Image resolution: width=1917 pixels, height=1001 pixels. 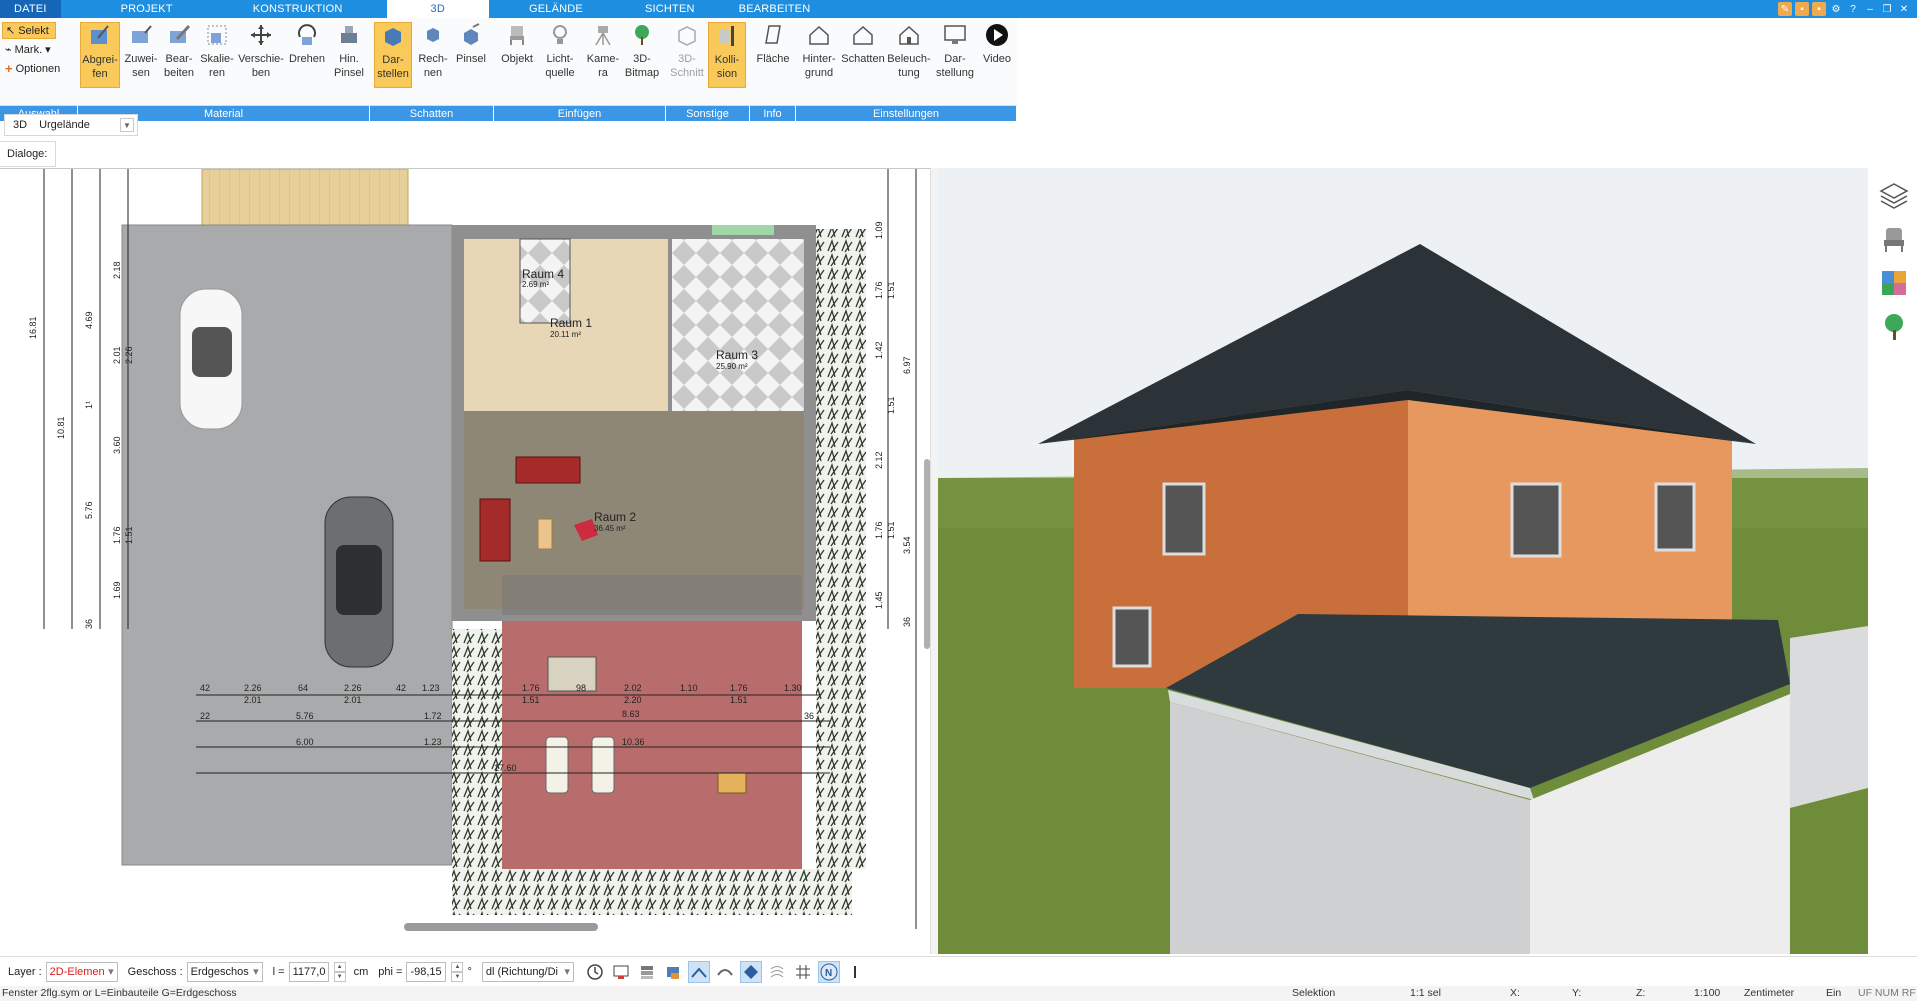 What do you see at coordinates (1870, 9) in the screenshot?
I see `minimize-icon: –` at bounding box center [1870, 9].